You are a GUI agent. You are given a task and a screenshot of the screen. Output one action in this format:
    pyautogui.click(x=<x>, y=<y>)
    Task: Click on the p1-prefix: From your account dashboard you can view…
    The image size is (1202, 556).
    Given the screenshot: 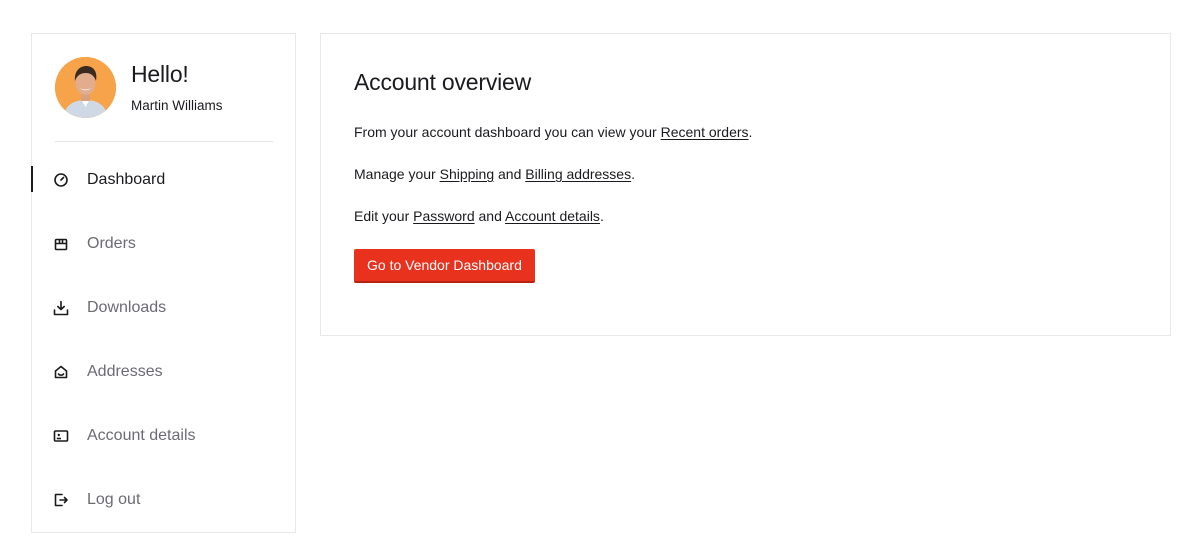 What is the action you would take?
    pyautogui.click(x=507, y=132)
    